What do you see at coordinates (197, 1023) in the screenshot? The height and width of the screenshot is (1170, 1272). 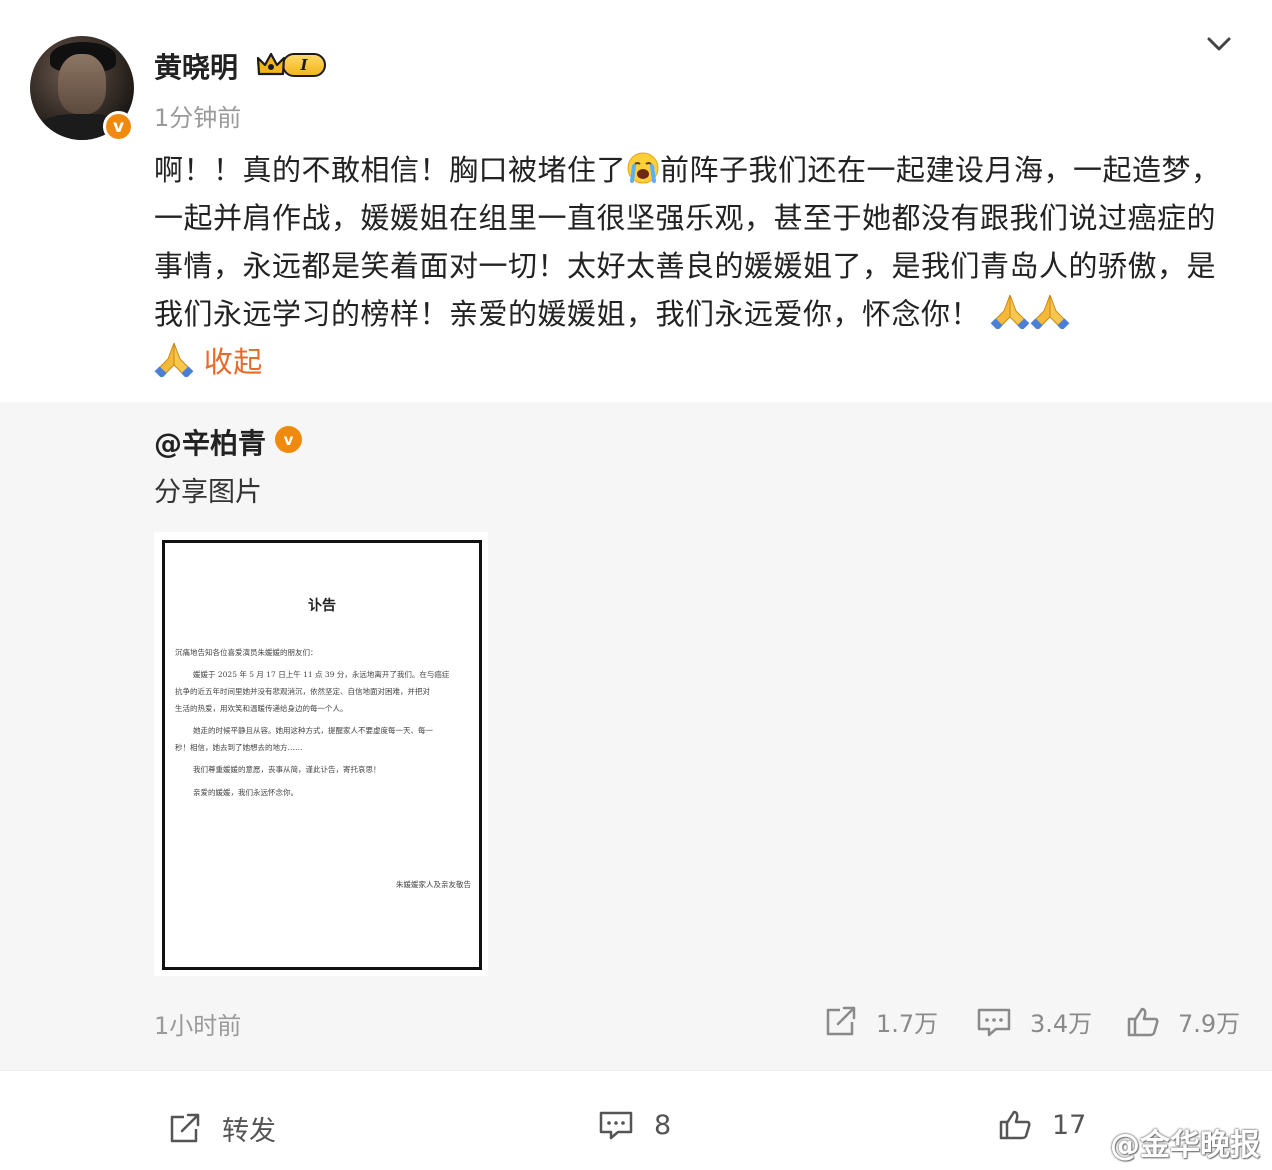 I see `repost-timestamp: 1小时前` at bounding box center [197, 1023].